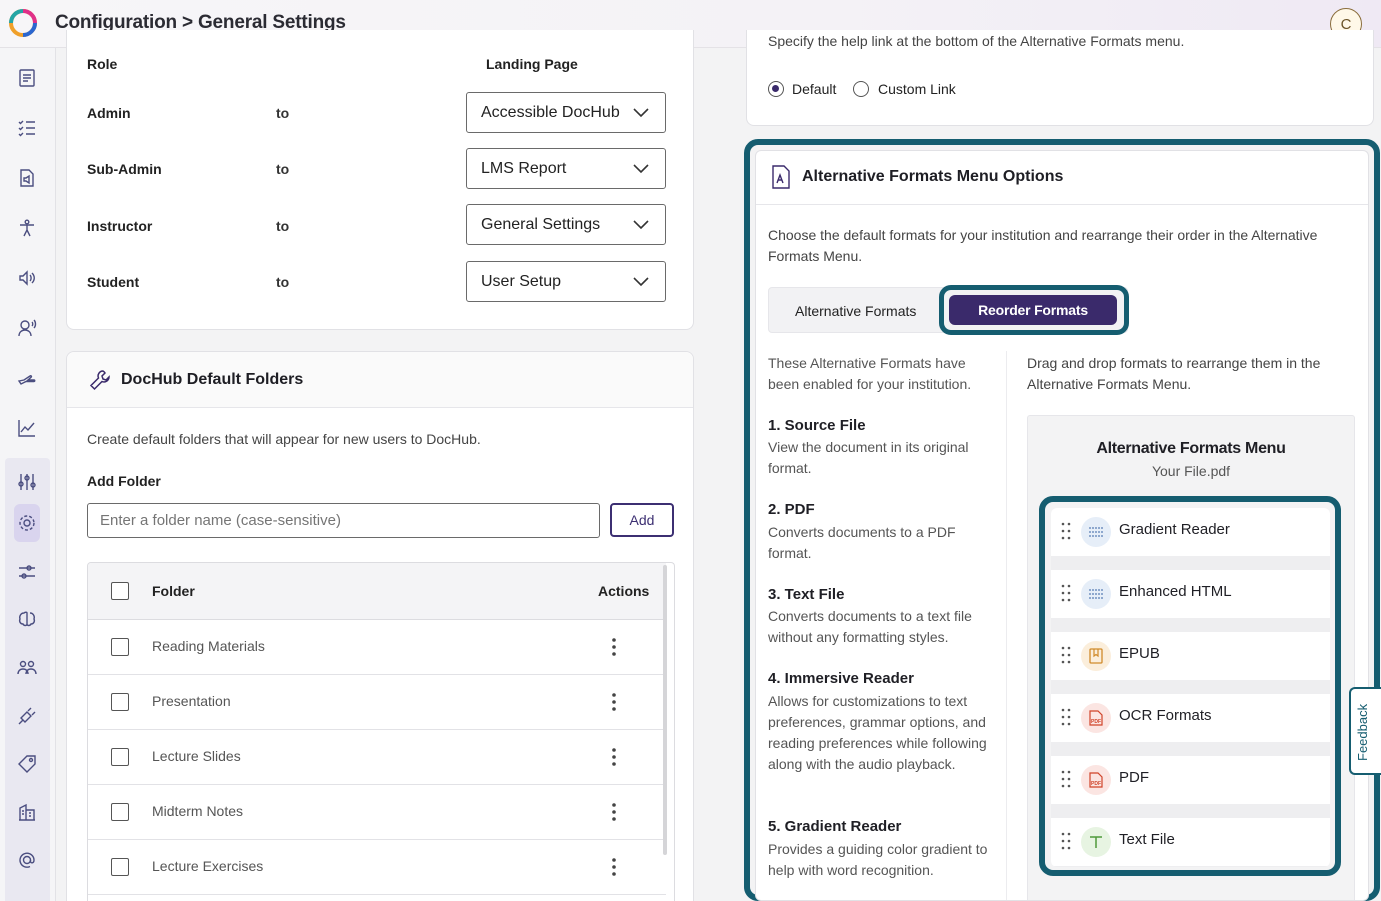  Describe the element at coordinates (120, 591) in the screenshot. I see `select-all-checkbox` at that location.